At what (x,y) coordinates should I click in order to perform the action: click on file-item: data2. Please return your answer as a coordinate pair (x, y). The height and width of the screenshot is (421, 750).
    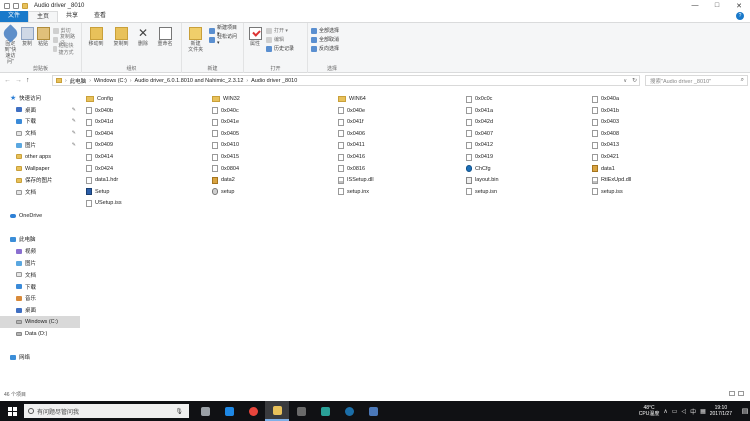
    Looking at the image, I should click on (223, 180).